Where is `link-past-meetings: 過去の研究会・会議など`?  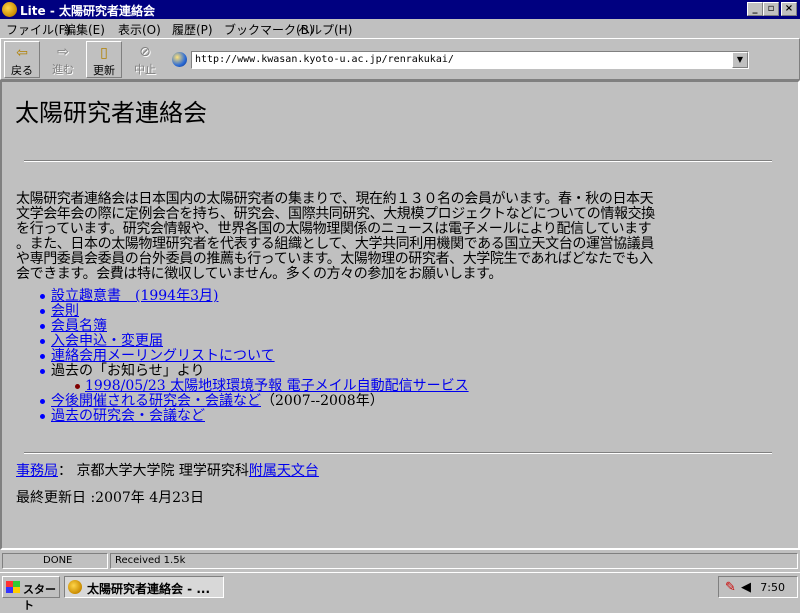
link-past-meetings: 過去の研究会・会議など is located at coordinates (128, 416).